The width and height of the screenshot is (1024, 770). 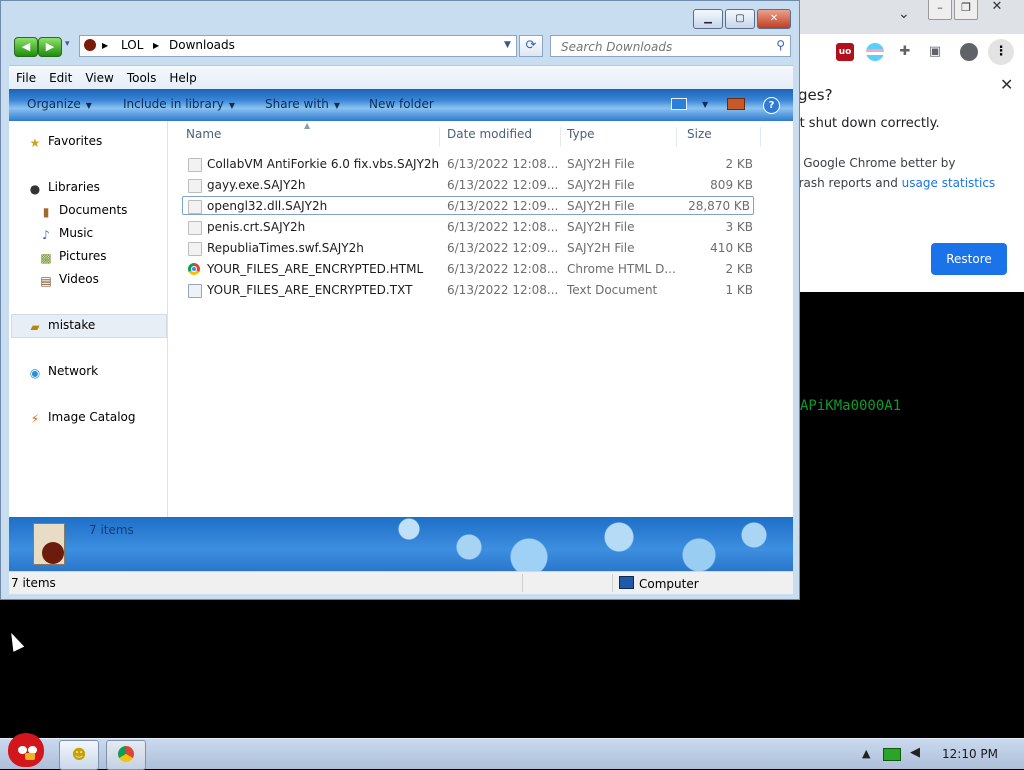 What do you see at coordinates (72, 257) in the screenshot?
I see `nav-pictures: ▩ Pictures` at bounding box center [72, 257].